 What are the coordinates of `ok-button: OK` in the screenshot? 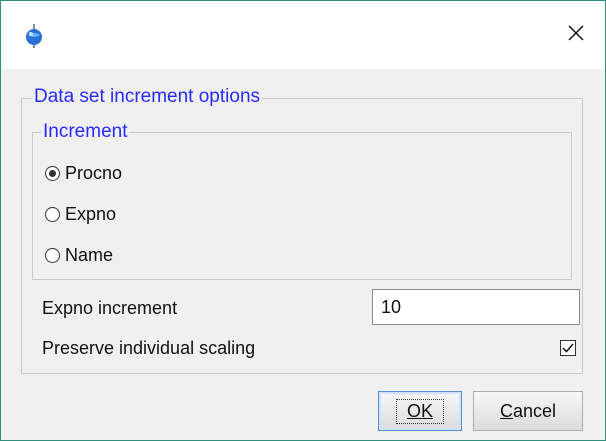 It's located at (420, 411).